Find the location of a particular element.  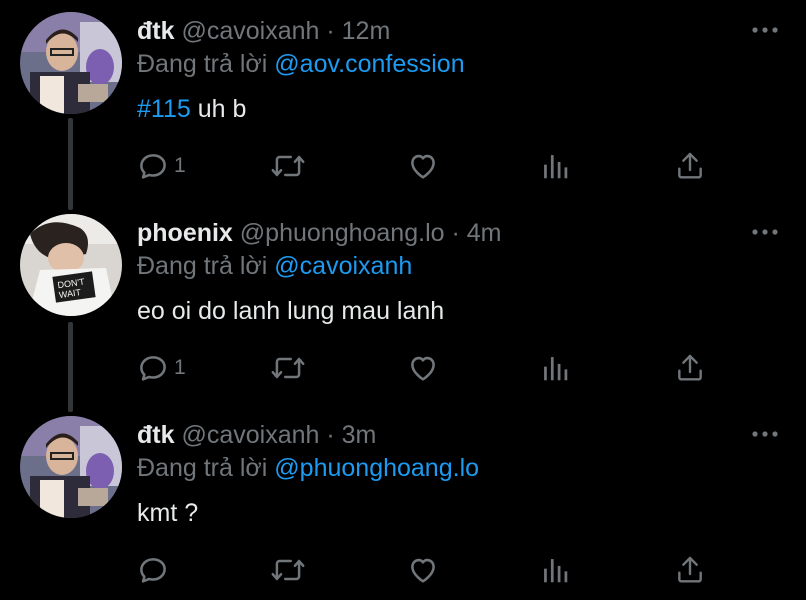

tweet-text-body: eo oi do lanh lung mau lanh is located at coordinates (291, 311).